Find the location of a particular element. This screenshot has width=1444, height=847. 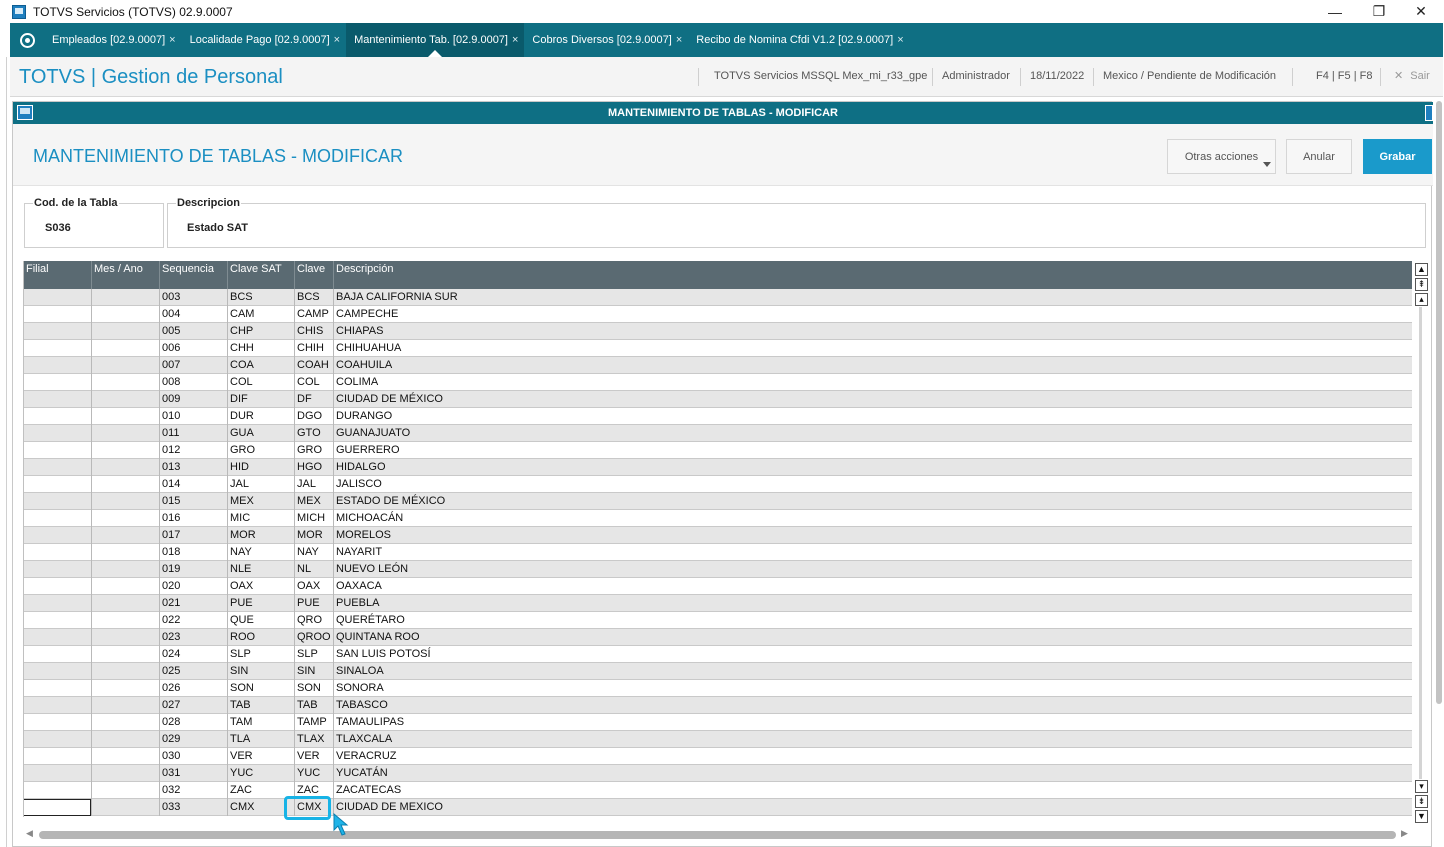

page-scroll-thumb is located at coordinates (1439, 402).